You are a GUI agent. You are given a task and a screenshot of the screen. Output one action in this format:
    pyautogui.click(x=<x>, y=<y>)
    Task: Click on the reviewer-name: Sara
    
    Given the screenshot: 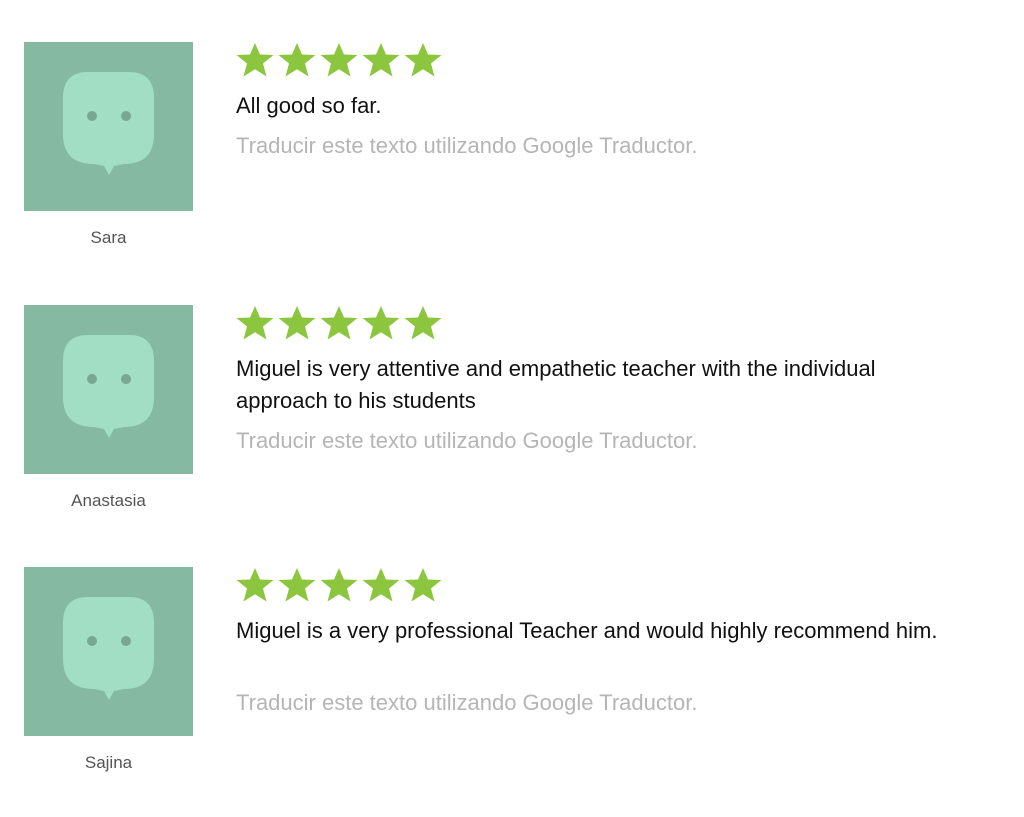 What is the action you would take?
    pyautogui.click(x=108, y=237)
    